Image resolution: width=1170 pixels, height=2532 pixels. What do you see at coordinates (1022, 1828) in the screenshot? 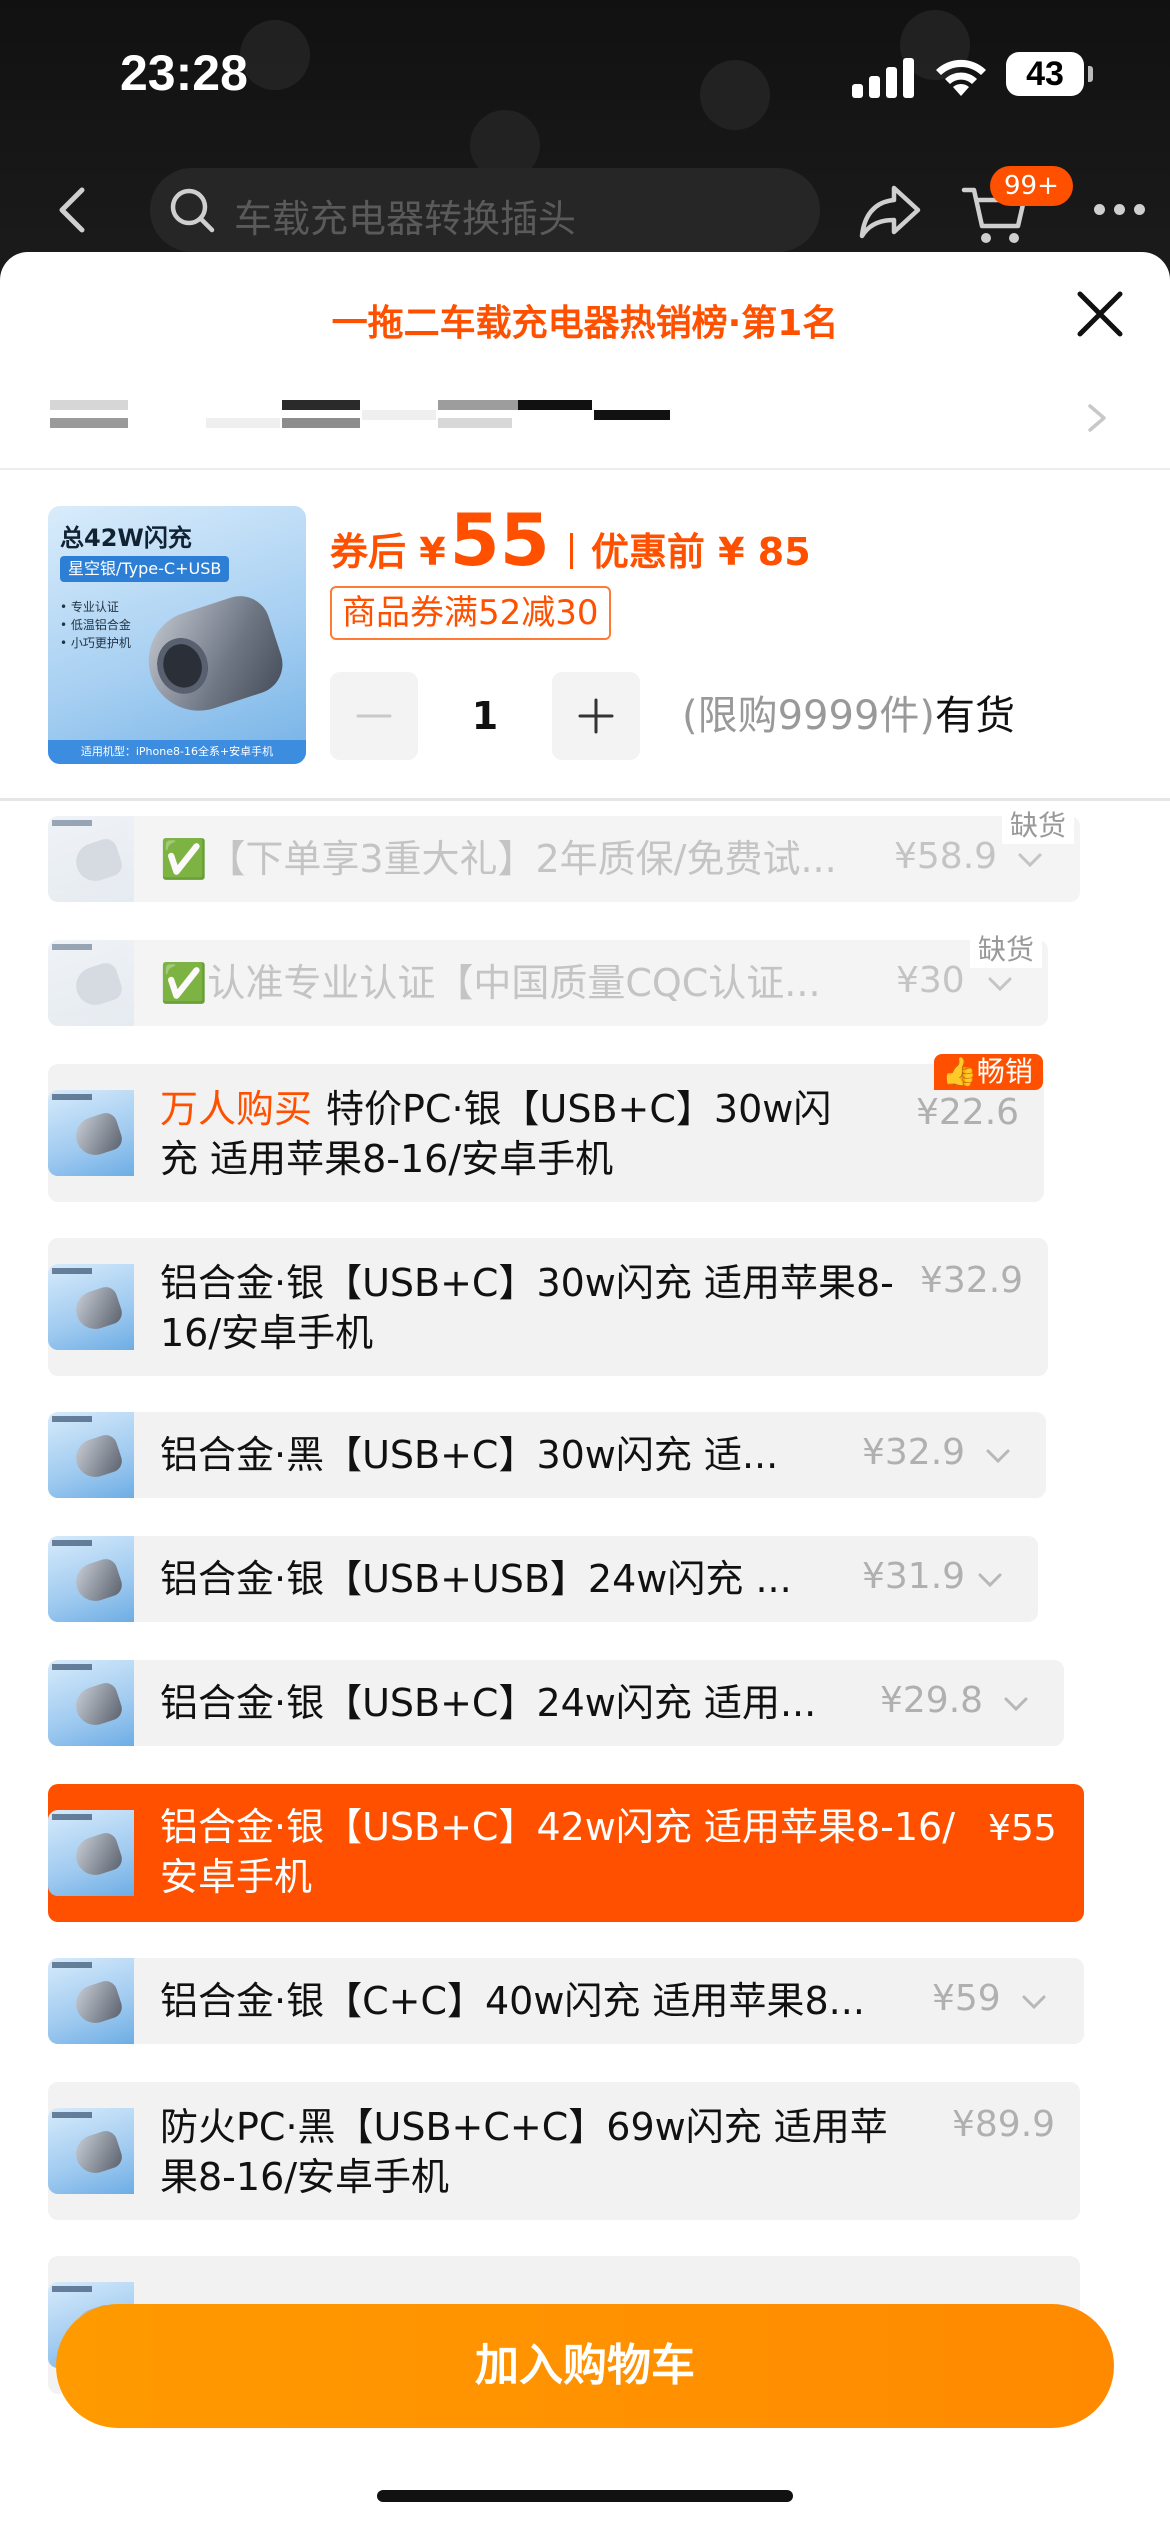
I see `sku-price: ¥55` at bounding box center [1022, 1828].